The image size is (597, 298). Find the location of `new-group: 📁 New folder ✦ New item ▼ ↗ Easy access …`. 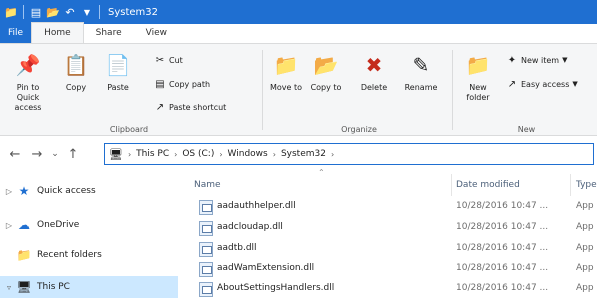

new-group: 📁 New folder ✦ New item ▼ ↗ Easy access … is located at coordinates (526, 91).